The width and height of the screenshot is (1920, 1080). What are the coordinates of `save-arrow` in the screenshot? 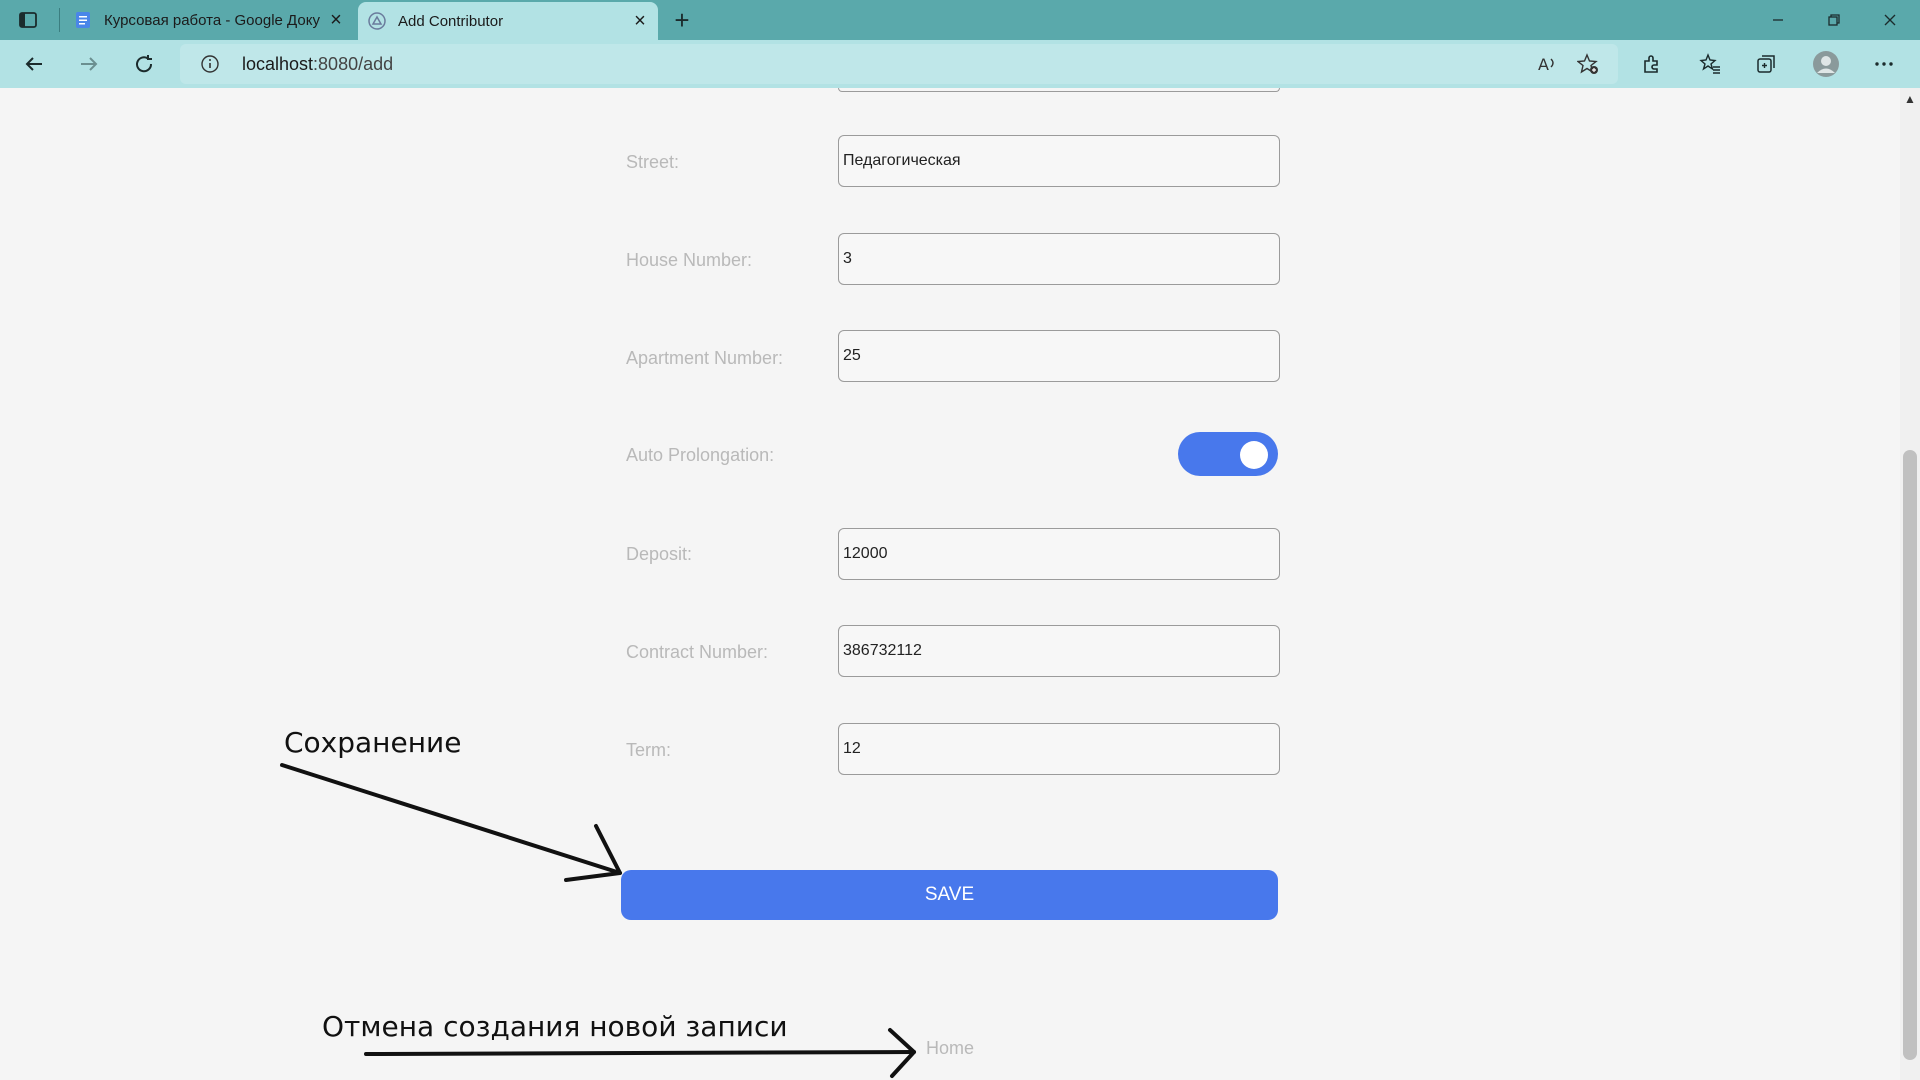 It's located at (451, 822).